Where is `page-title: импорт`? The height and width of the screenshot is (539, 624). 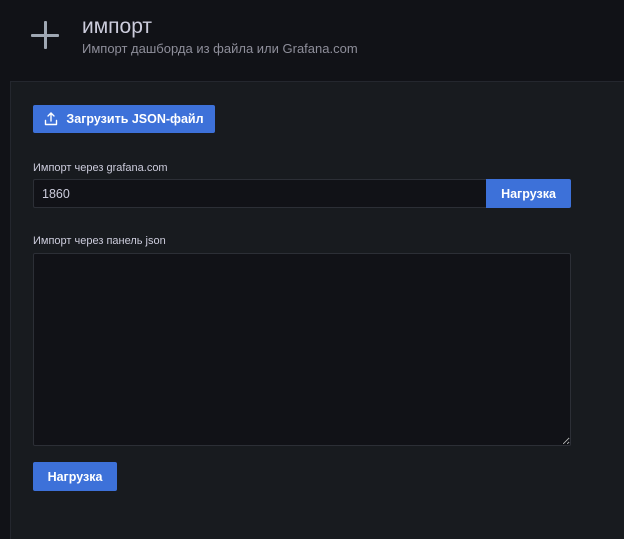 page-title: импорт is located at coordinates (117, 26).